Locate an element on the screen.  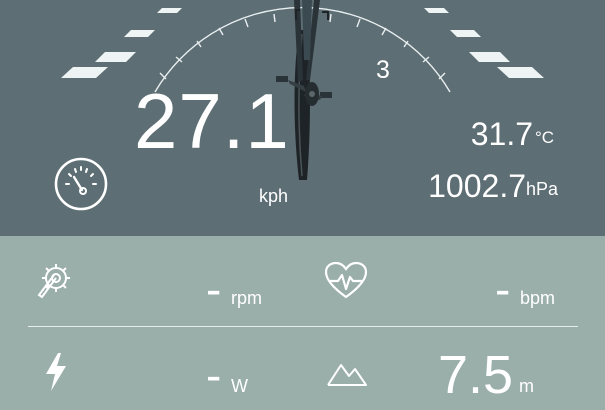
temperature-unit: °C is located at coordinates (545, 137).